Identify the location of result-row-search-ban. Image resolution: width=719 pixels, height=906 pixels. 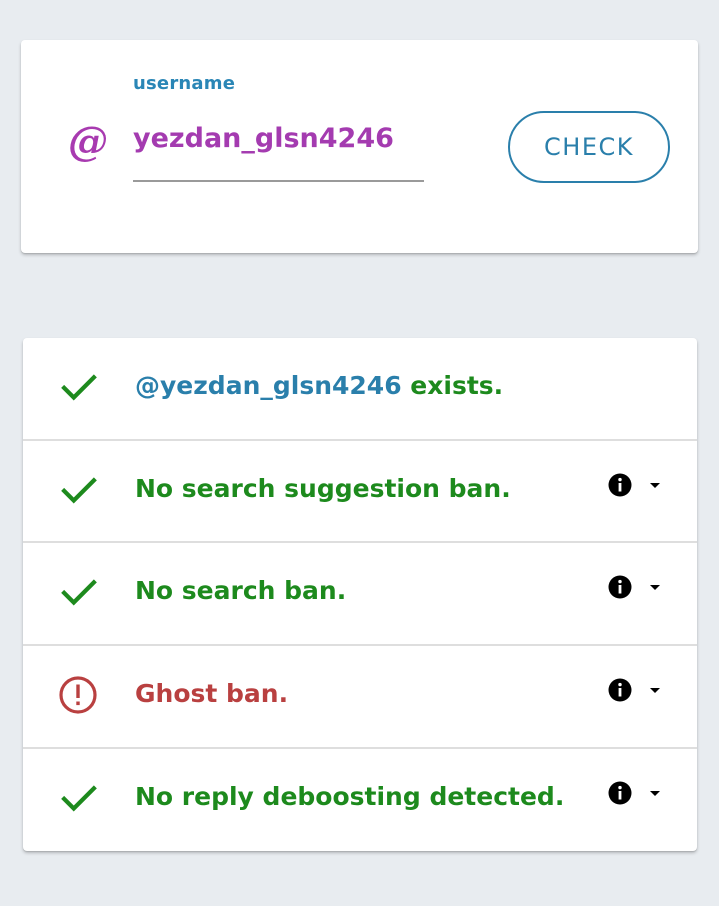
(360, 593).